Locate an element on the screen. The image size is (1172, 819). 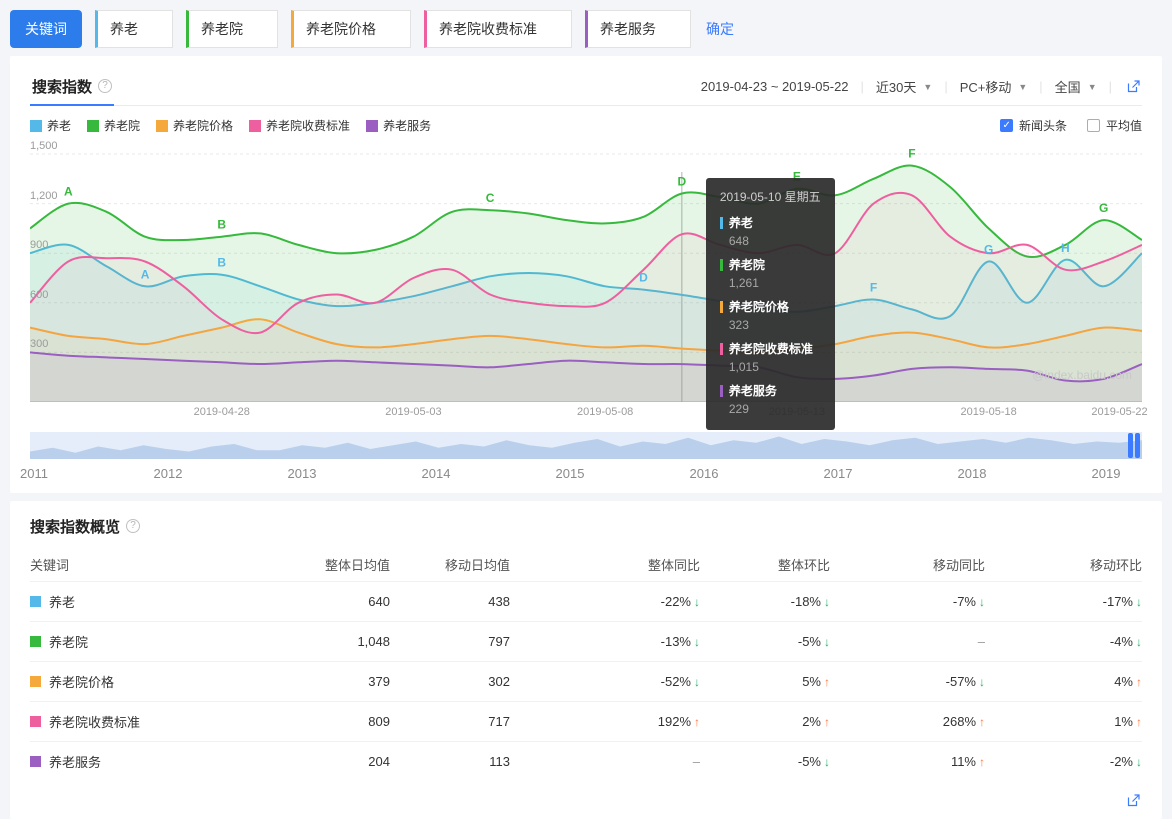
table-row: 养老 640 438 -22% ↓ -18% ↓ -7% ↓ -17% ↓ is located at coordinates (586, 601).